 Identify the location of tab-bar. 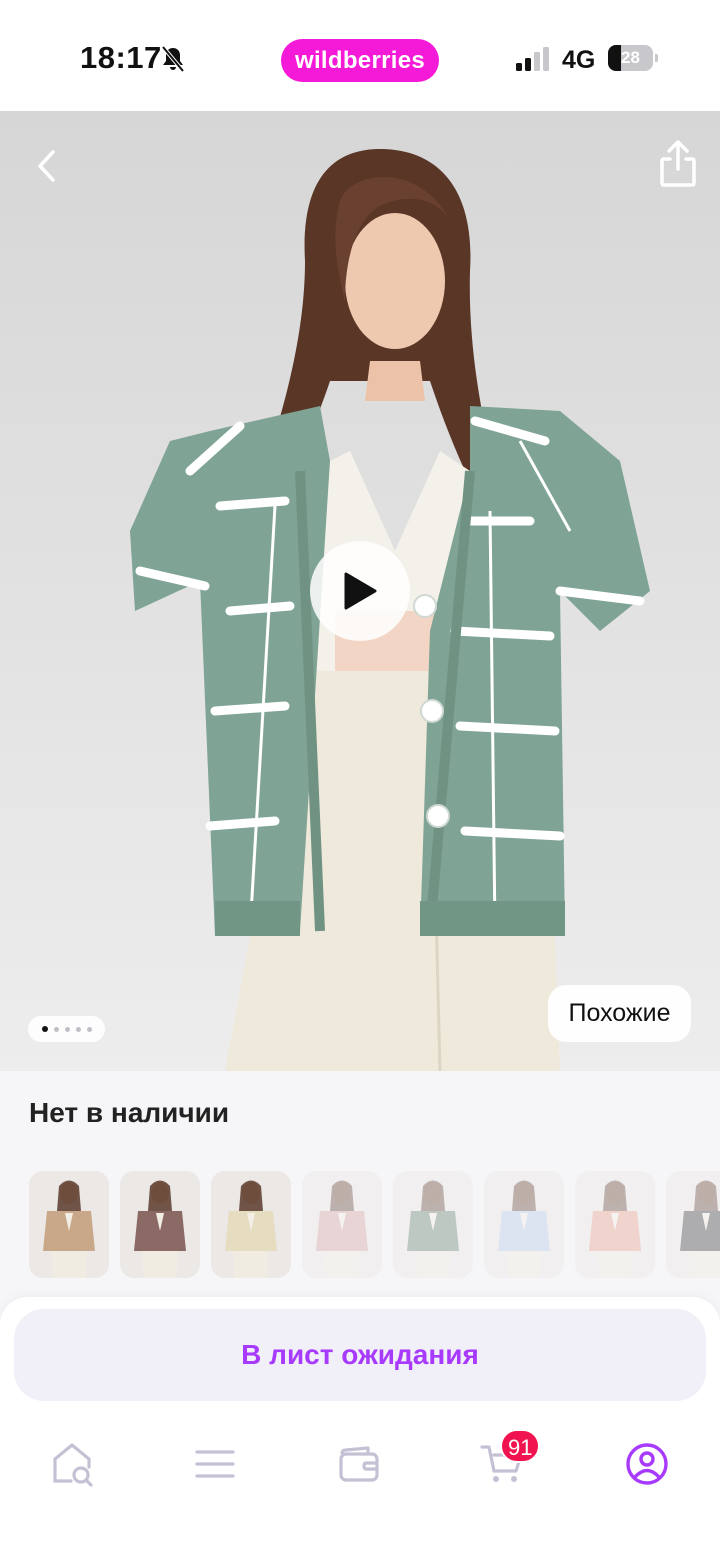
(360, 1467).